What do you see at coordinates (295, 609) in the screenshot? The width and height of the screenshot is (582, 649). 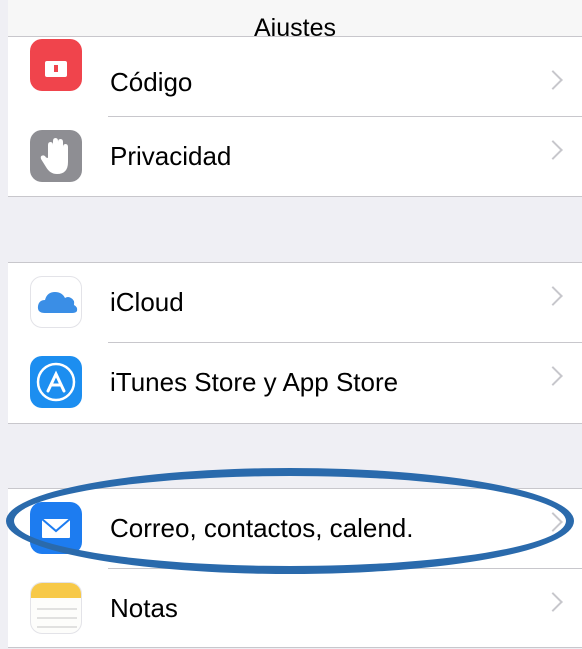 I see `settings-row-notes: Notas` at bounding box center [295, 609].